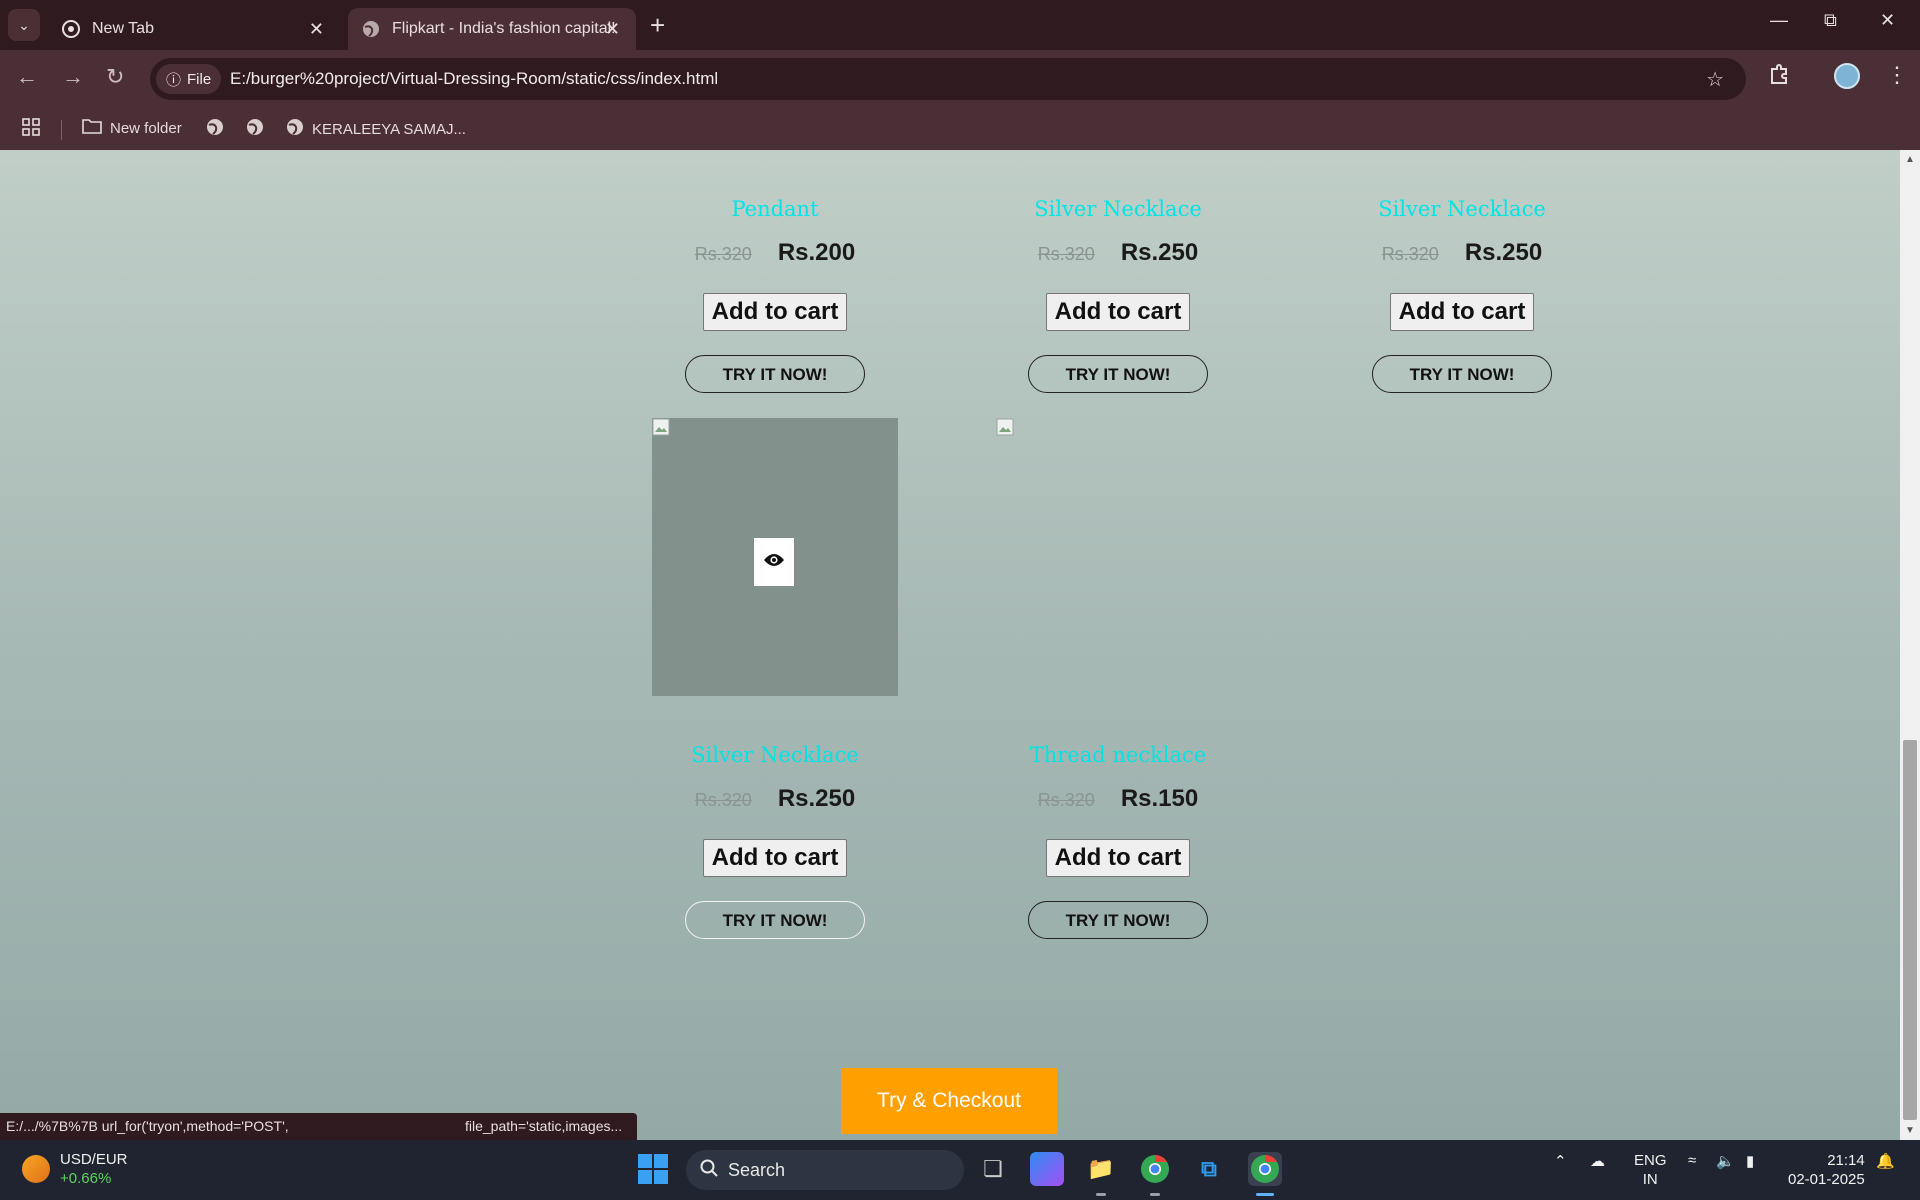 The image size is (1920, 1200). I want to click on apps-grid-icon, so click(31, 127).